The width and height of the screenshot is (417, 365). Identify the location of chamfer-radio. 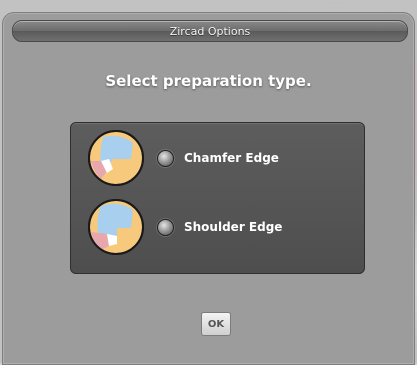
(165, 158).